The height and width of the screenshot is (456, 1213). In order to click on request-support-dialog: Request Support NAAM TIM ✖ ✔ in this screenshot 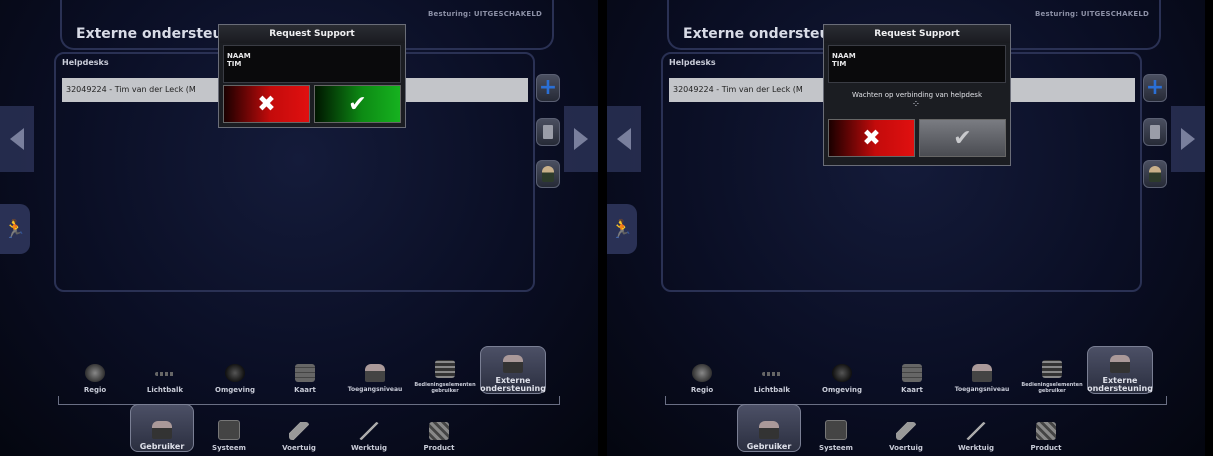, I will do `click(312, 76)`.